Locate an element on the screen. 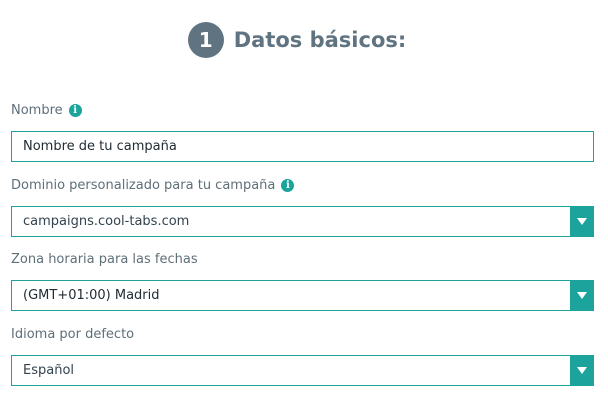  language-select: Español is located at coordinates (302, 370).